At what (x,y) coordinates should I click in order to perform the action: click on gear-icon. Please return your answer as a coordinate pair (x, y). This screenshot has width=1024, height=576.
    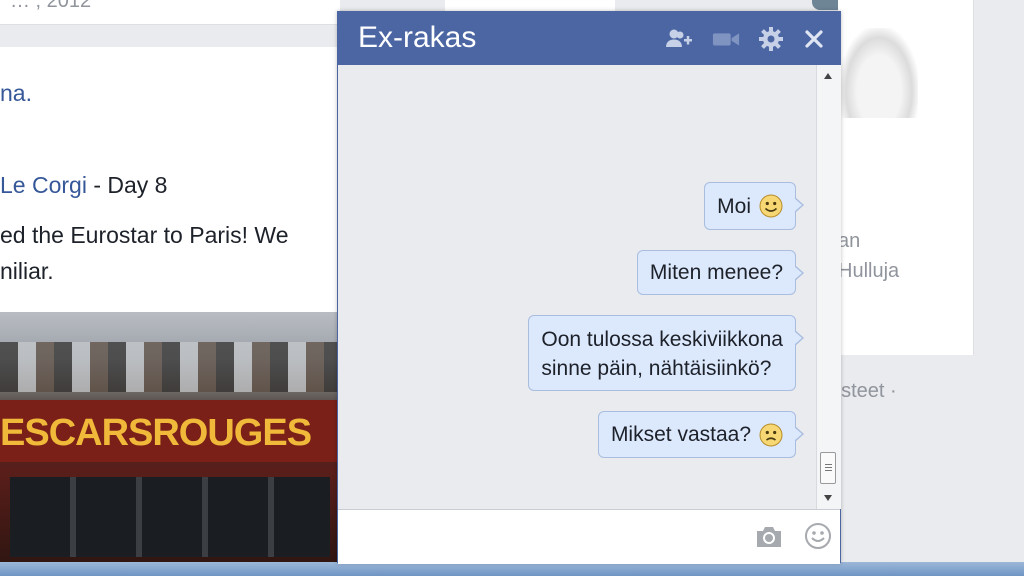
    Looking at the image, I should click on (771, 39).